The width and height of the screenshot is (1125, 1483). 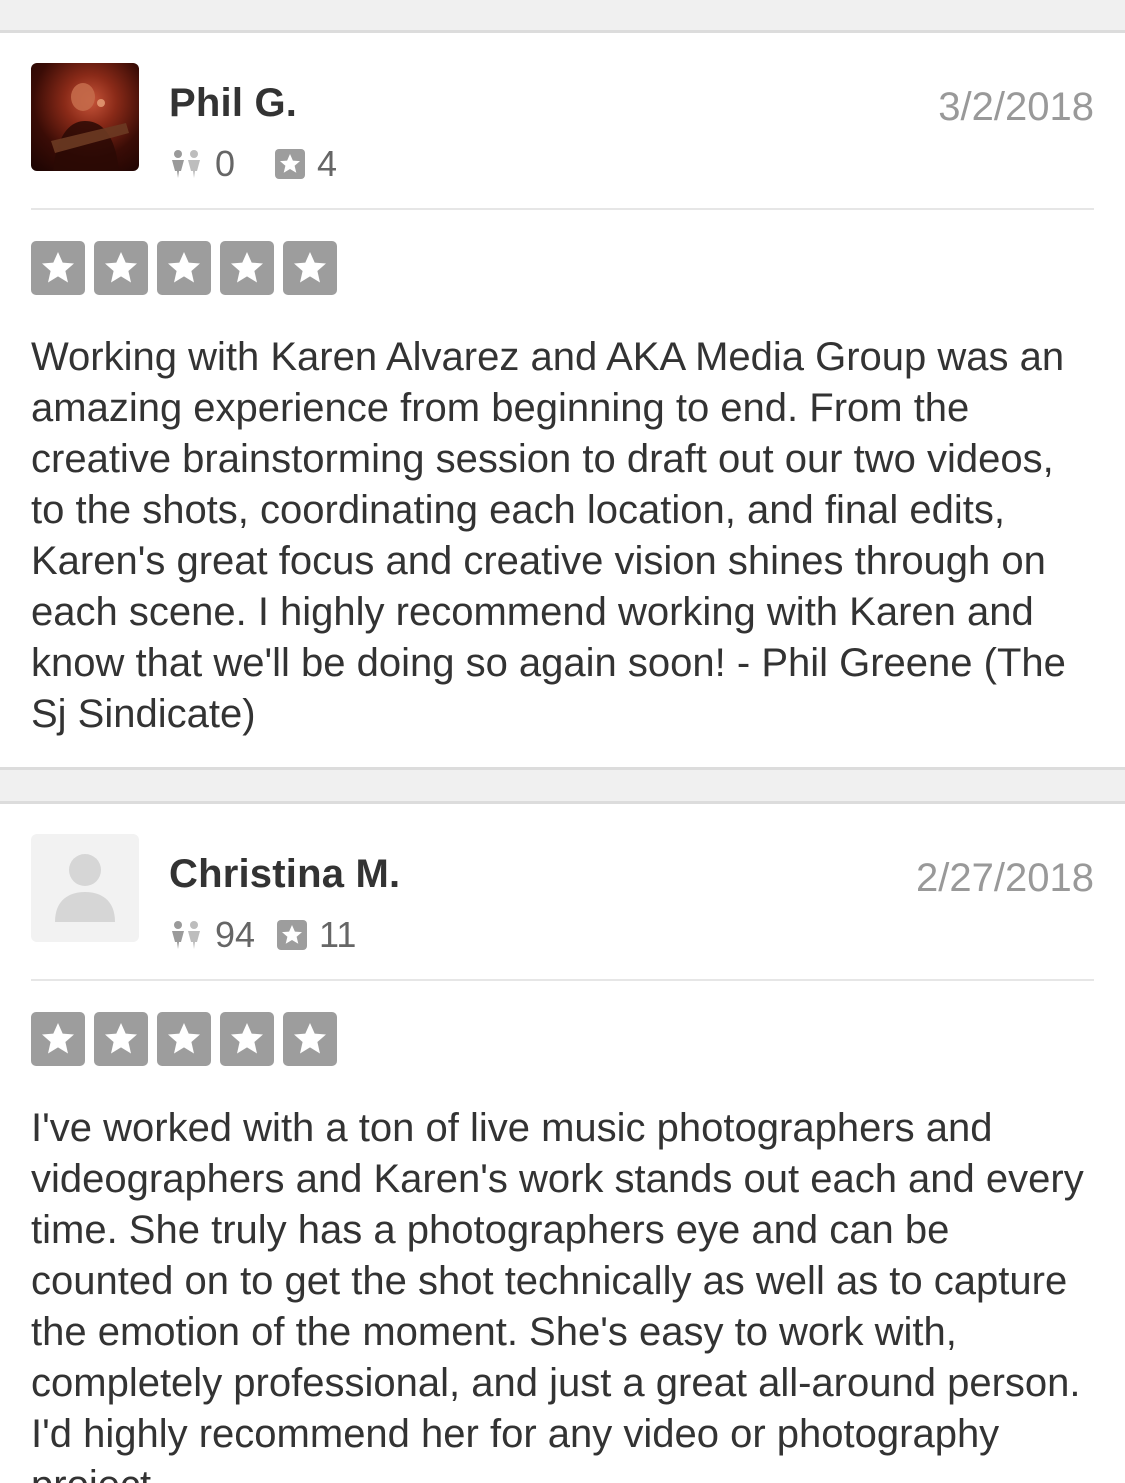 I want to click on review-header: Phil G. 3/2/2018 0 4, so click(x=562, y=120).